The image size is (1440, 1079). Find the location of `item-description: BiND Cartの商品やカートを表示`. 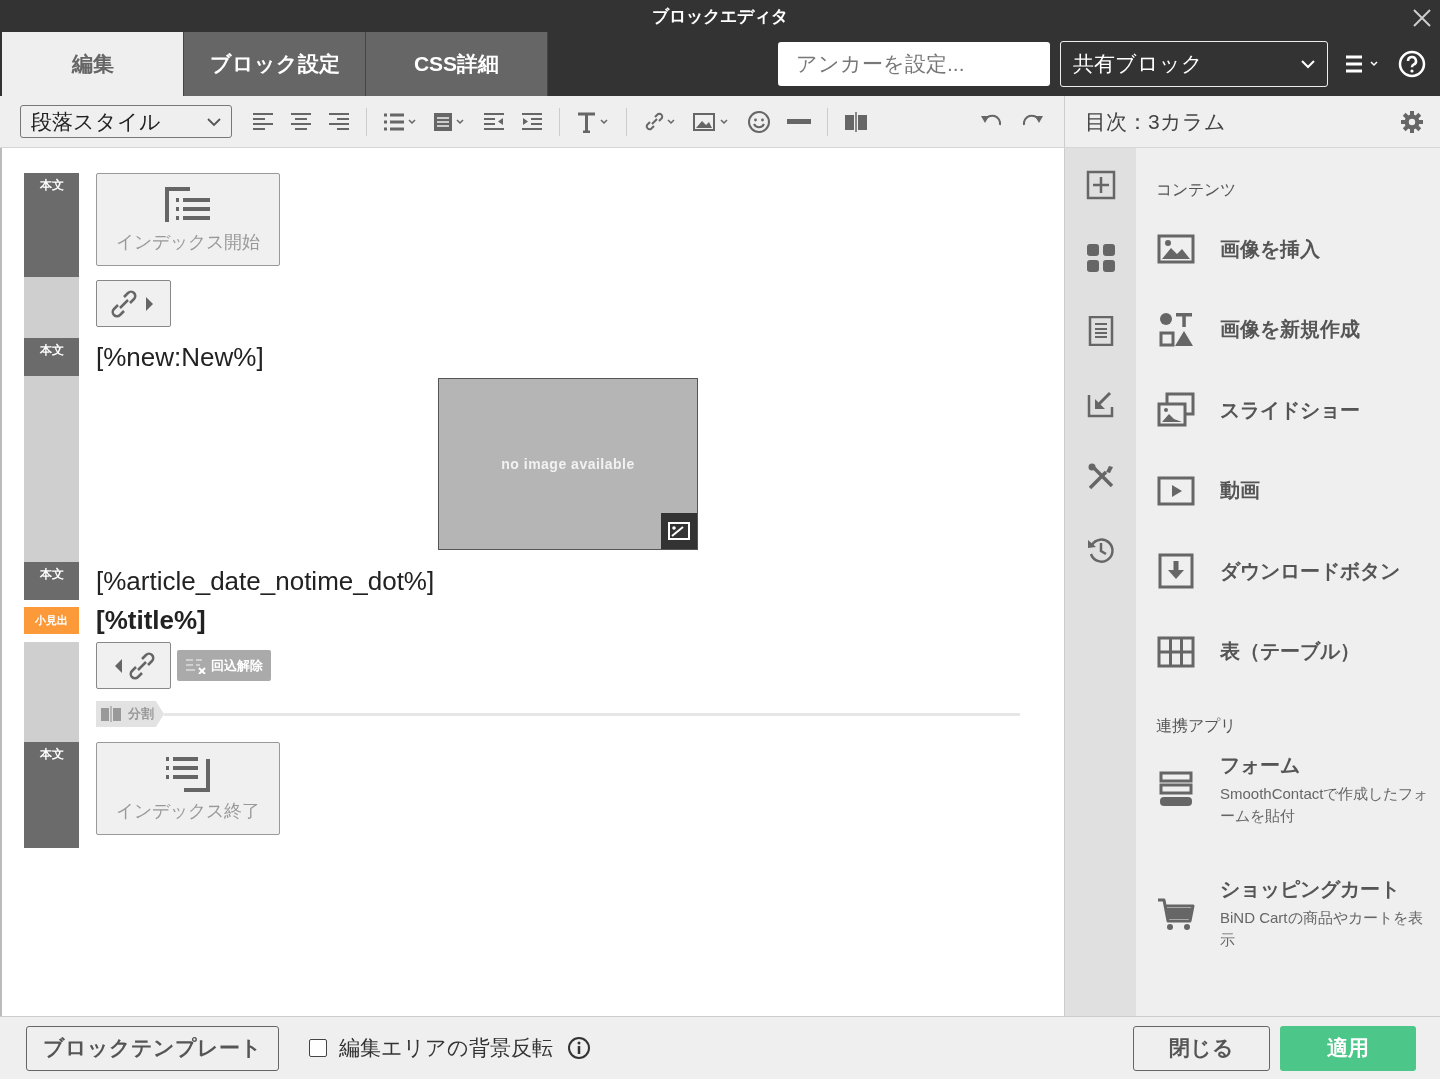

item-description: BiND Cartの商品やカートを表示 is located at coordinates (1322, 929).